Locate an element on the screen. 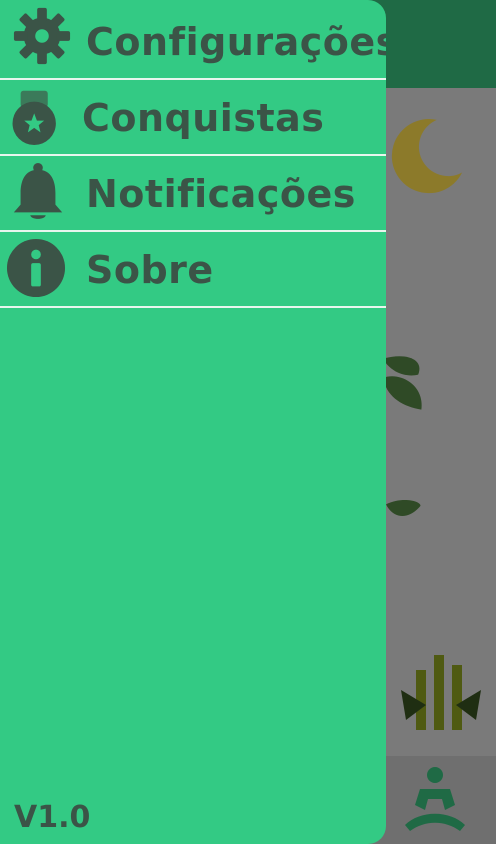  menu-label-conquistas: Conquistas is located at coordinates (203, 118).